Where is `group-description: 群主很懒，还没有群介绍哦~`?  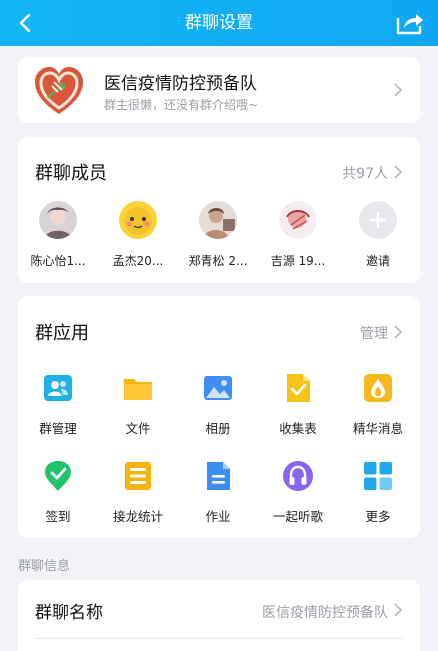
group-description: 群主很懒，还没有群介绍哦~ is located at coordinates (181, 105).